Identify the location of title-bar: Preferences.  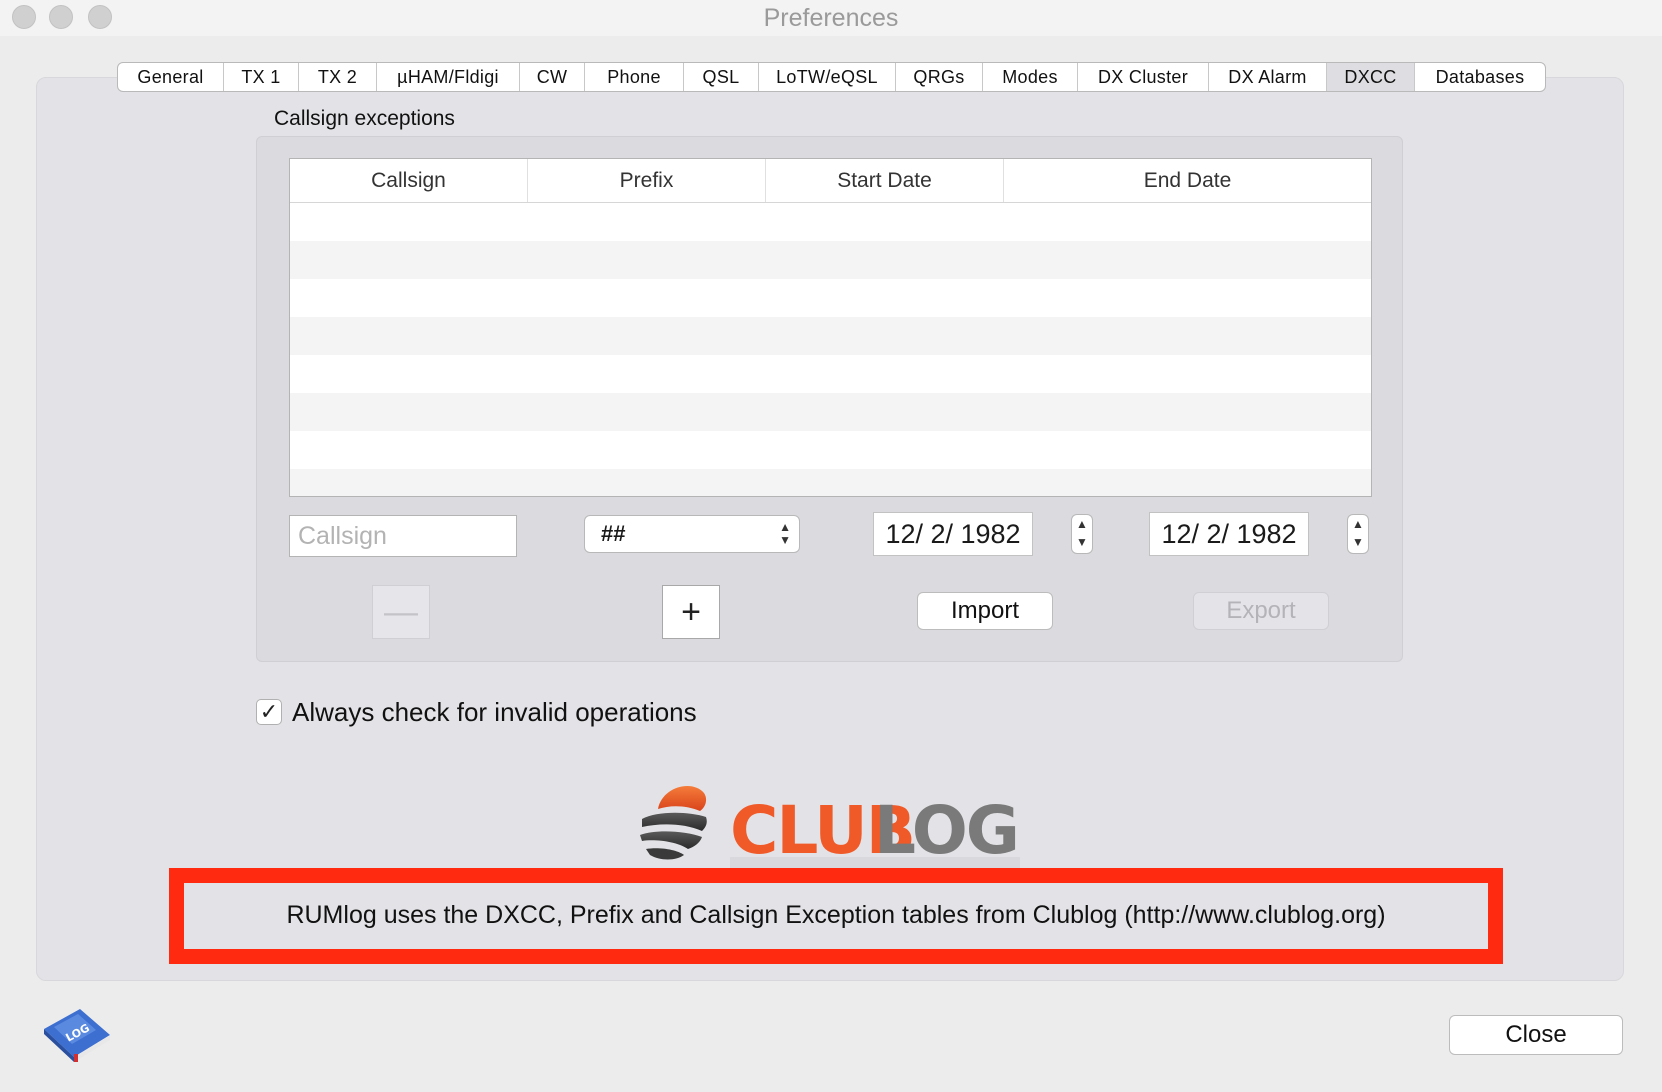
(831, 18).